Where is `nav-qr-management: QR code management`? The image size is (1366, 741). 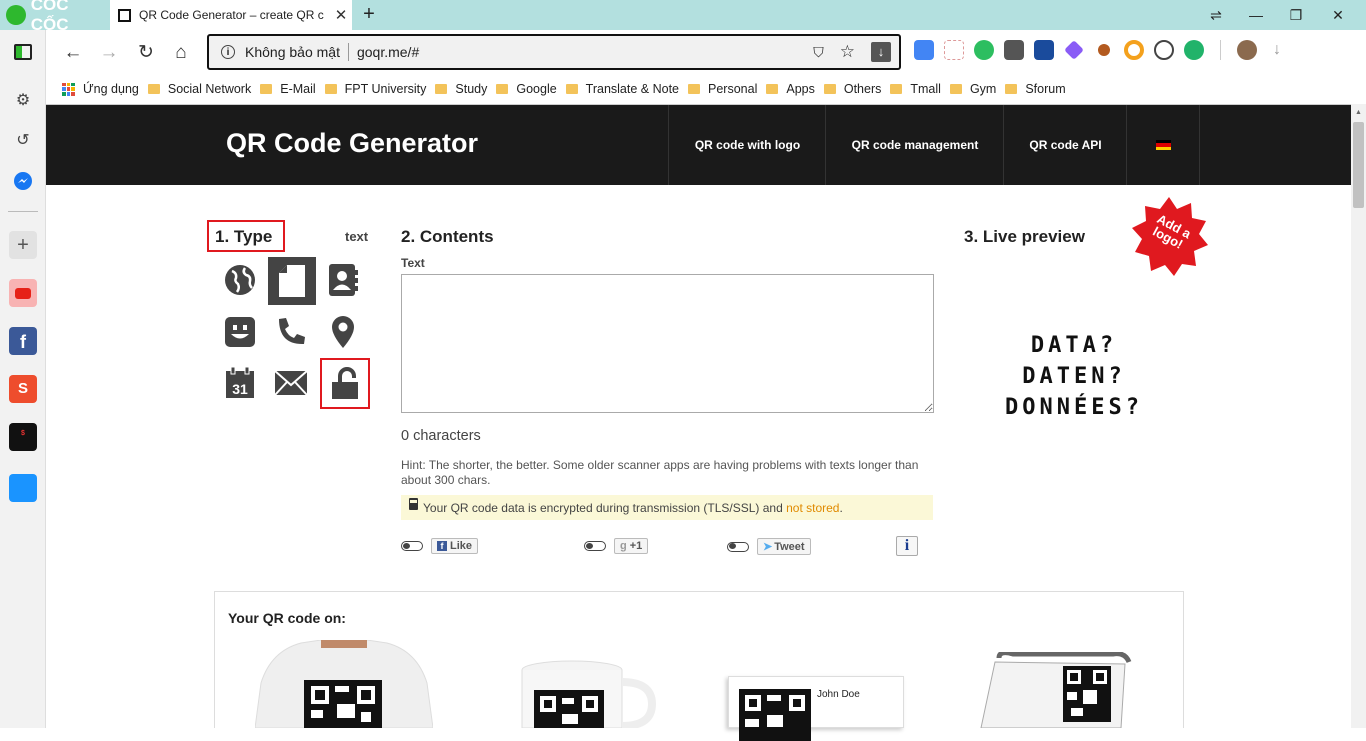 nav-qr-management: QR code management is located at coordinates (914, 145).